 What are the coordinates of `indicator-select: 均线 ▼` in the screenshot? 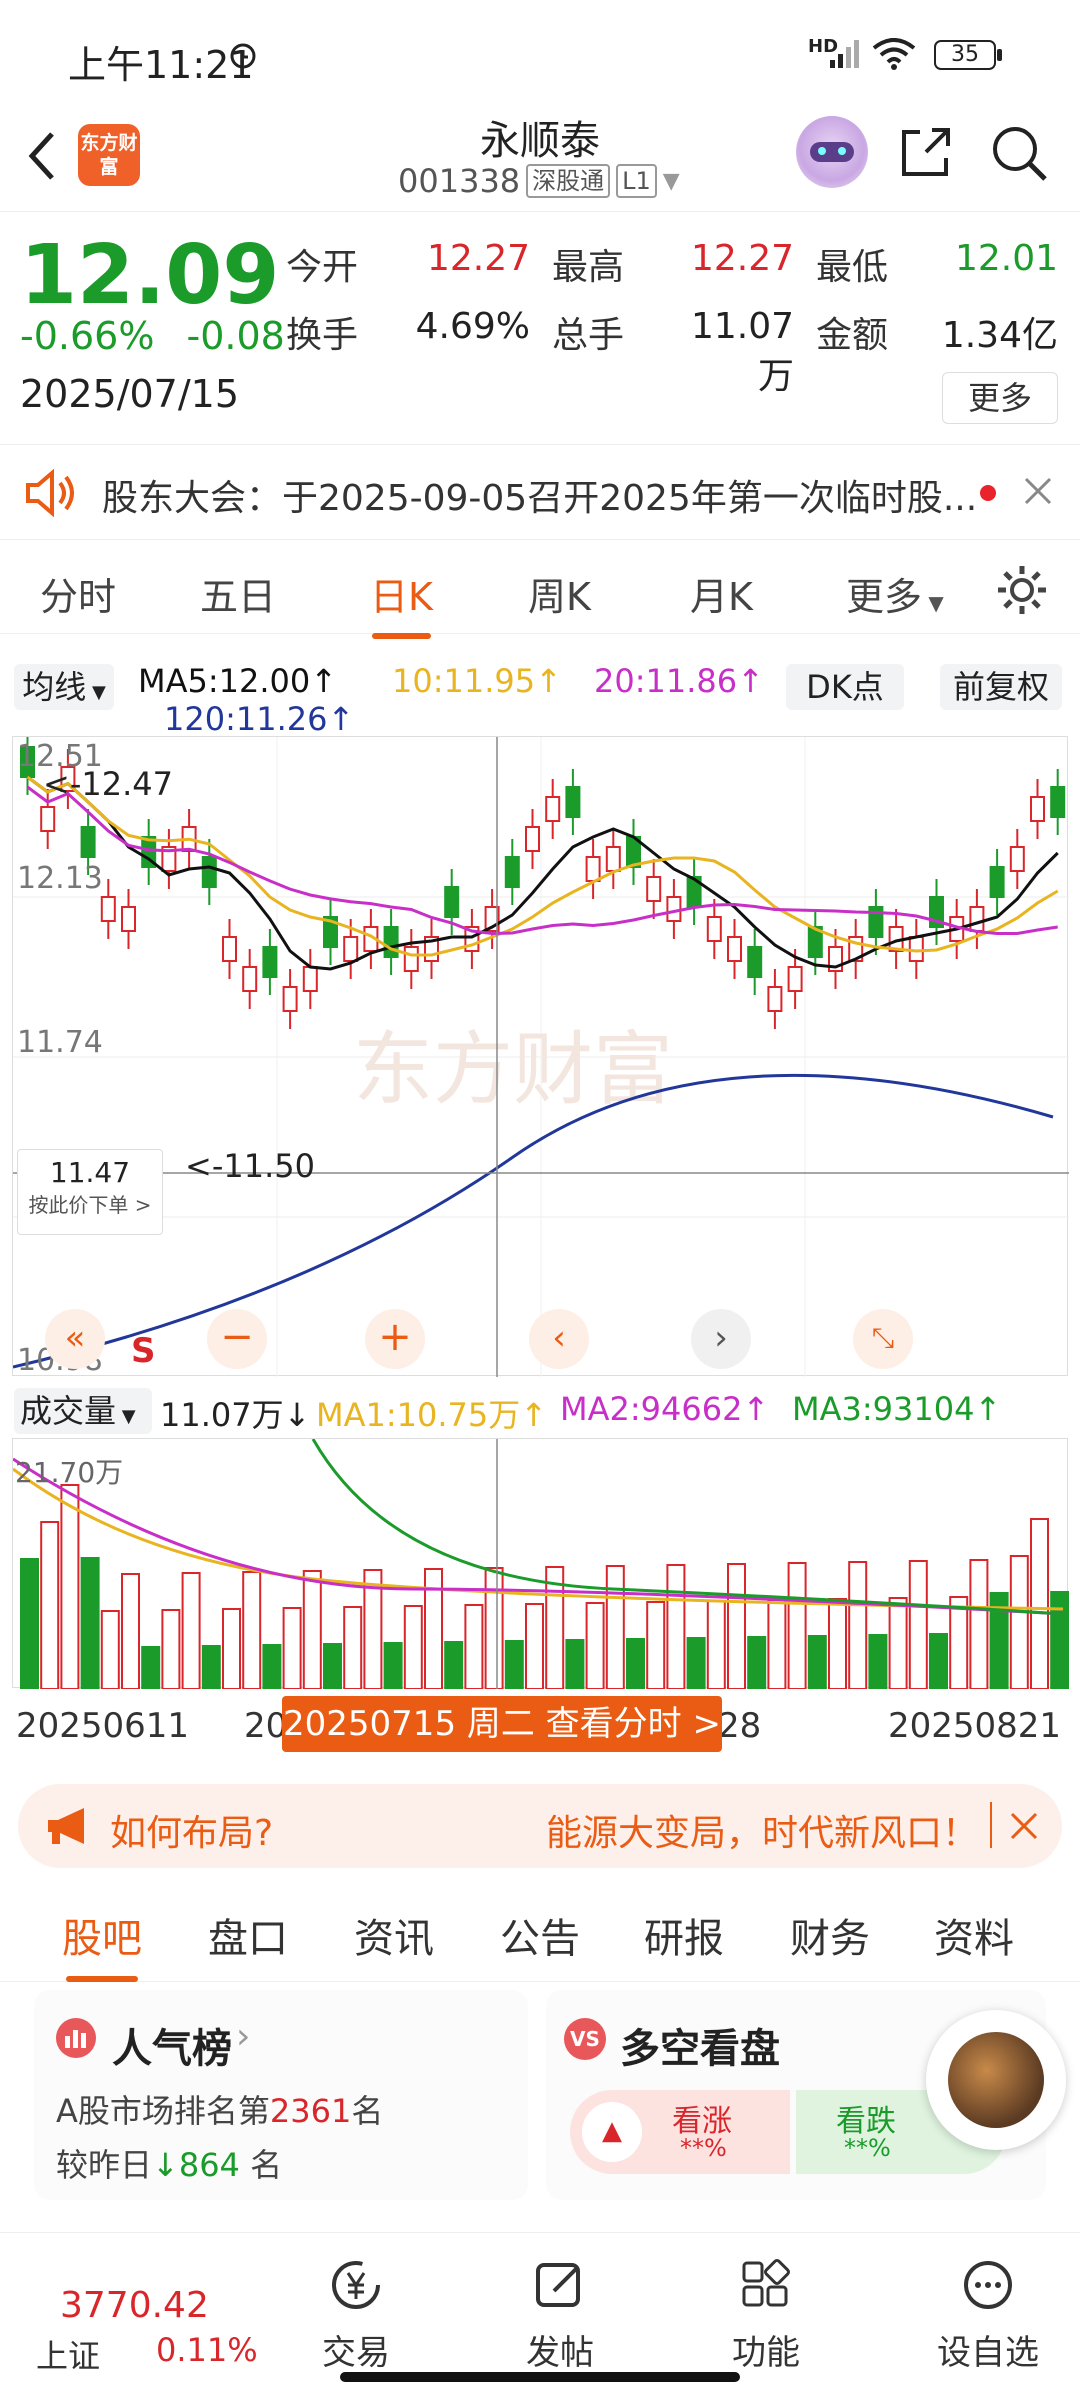 It's located at (64, 687).